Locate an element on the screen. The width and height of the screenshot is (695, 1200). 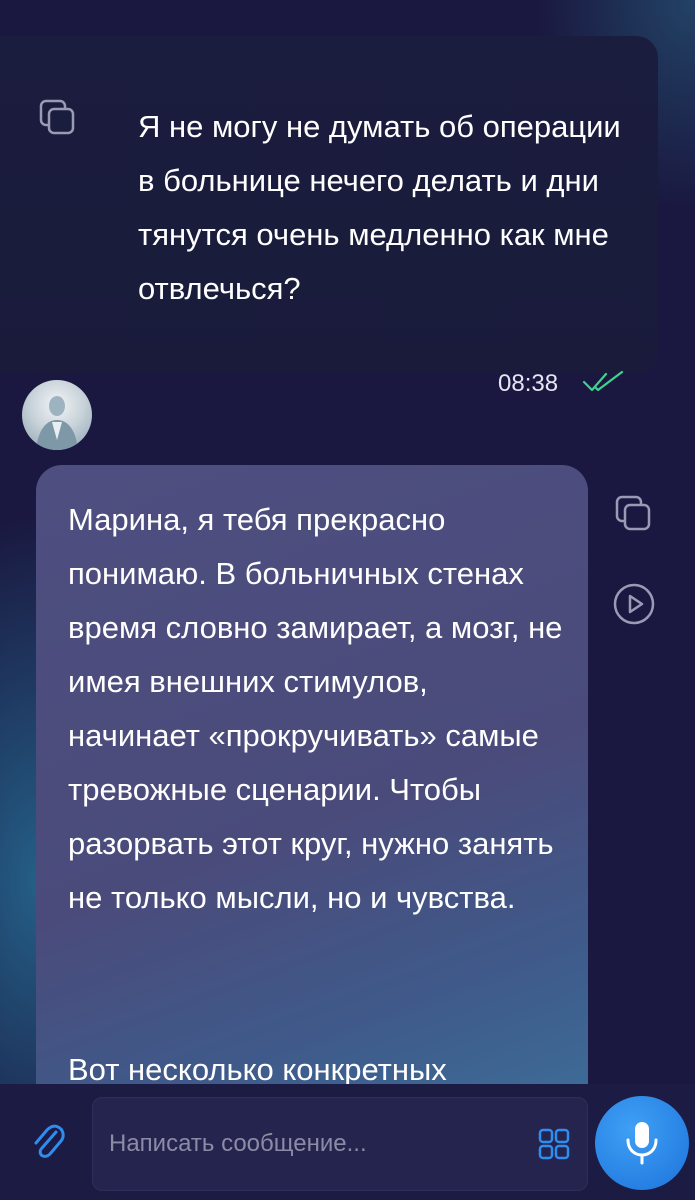
message-time: 08:38 is located at coordinates (528, 383).